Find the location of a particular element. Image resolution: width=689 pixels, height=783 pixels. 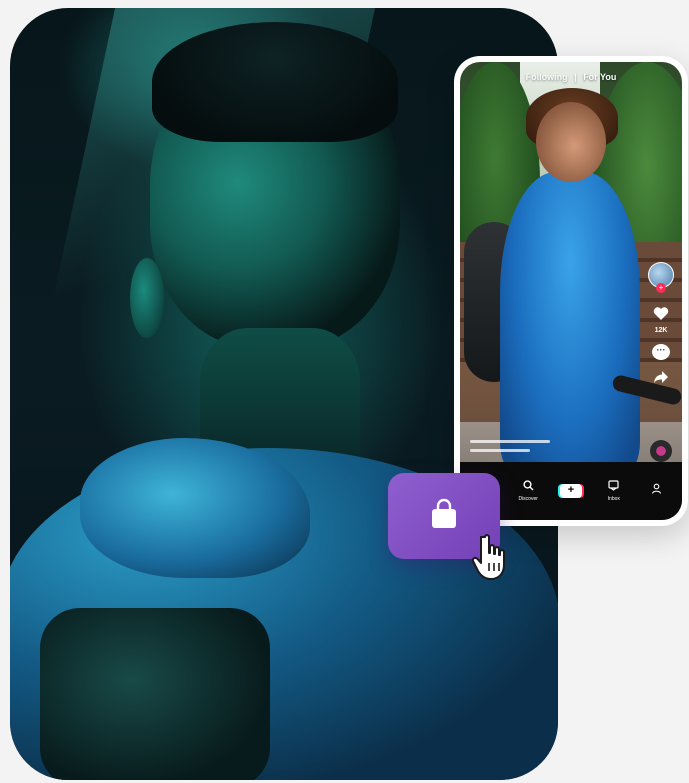

profile-icon is located at coordinates (656, 490).